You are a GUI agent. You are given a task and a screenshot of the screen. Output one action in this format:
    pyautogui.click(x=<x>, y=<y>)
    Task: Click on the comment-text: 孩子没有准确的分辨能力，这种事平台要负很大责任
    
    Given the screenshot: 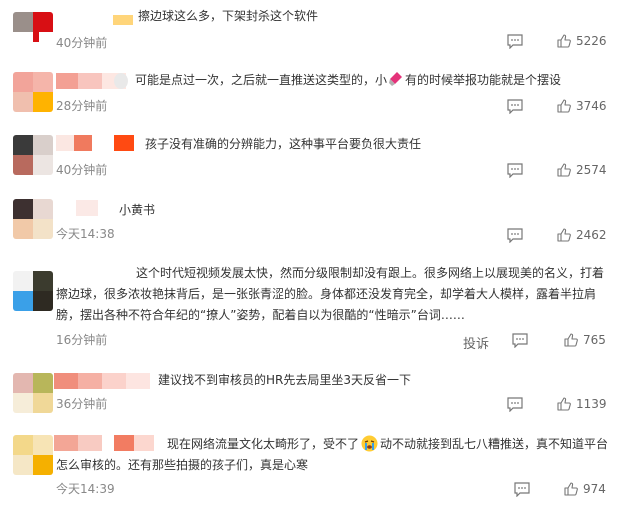 What is the action you would take?
    pyautogui.click(x=283, y=144)
    